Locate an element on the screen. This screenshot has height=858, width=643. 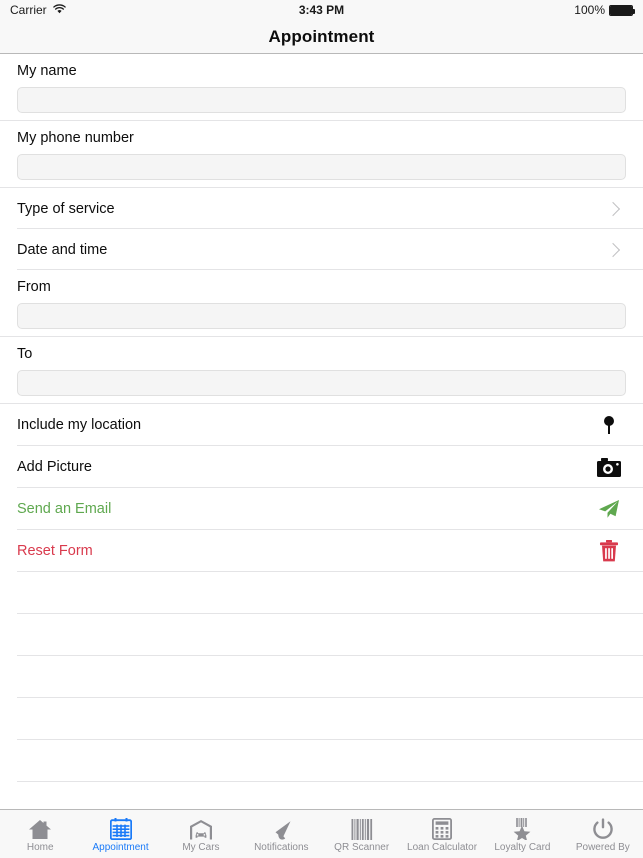
input-to is located at coordinates (321, 383).